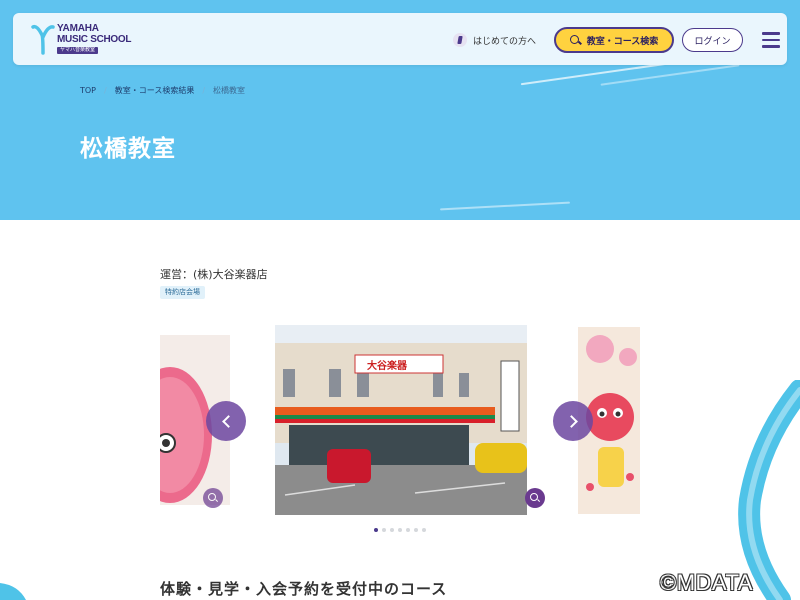 This screenshot has height=600, width=800. I want to click on zoom-button-current, so click(535, 498).